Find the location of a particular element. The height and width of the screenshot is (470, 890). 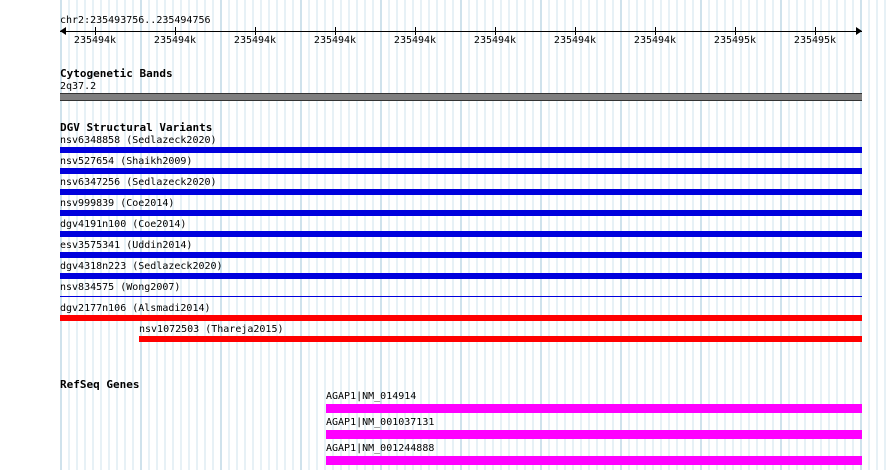

cytoband-label: 2q37.2 is located at coordinates (78, 86).